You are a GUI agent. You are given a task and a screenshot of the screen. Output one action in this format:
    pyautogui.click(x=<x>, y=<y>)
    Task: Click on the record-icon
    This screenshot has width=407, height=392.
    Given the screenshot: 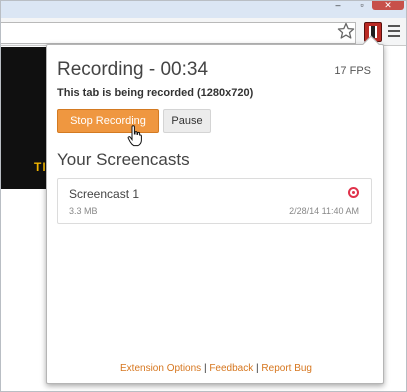 What is the action you would take?
    pyautogui.click(x=353, y=192)
    